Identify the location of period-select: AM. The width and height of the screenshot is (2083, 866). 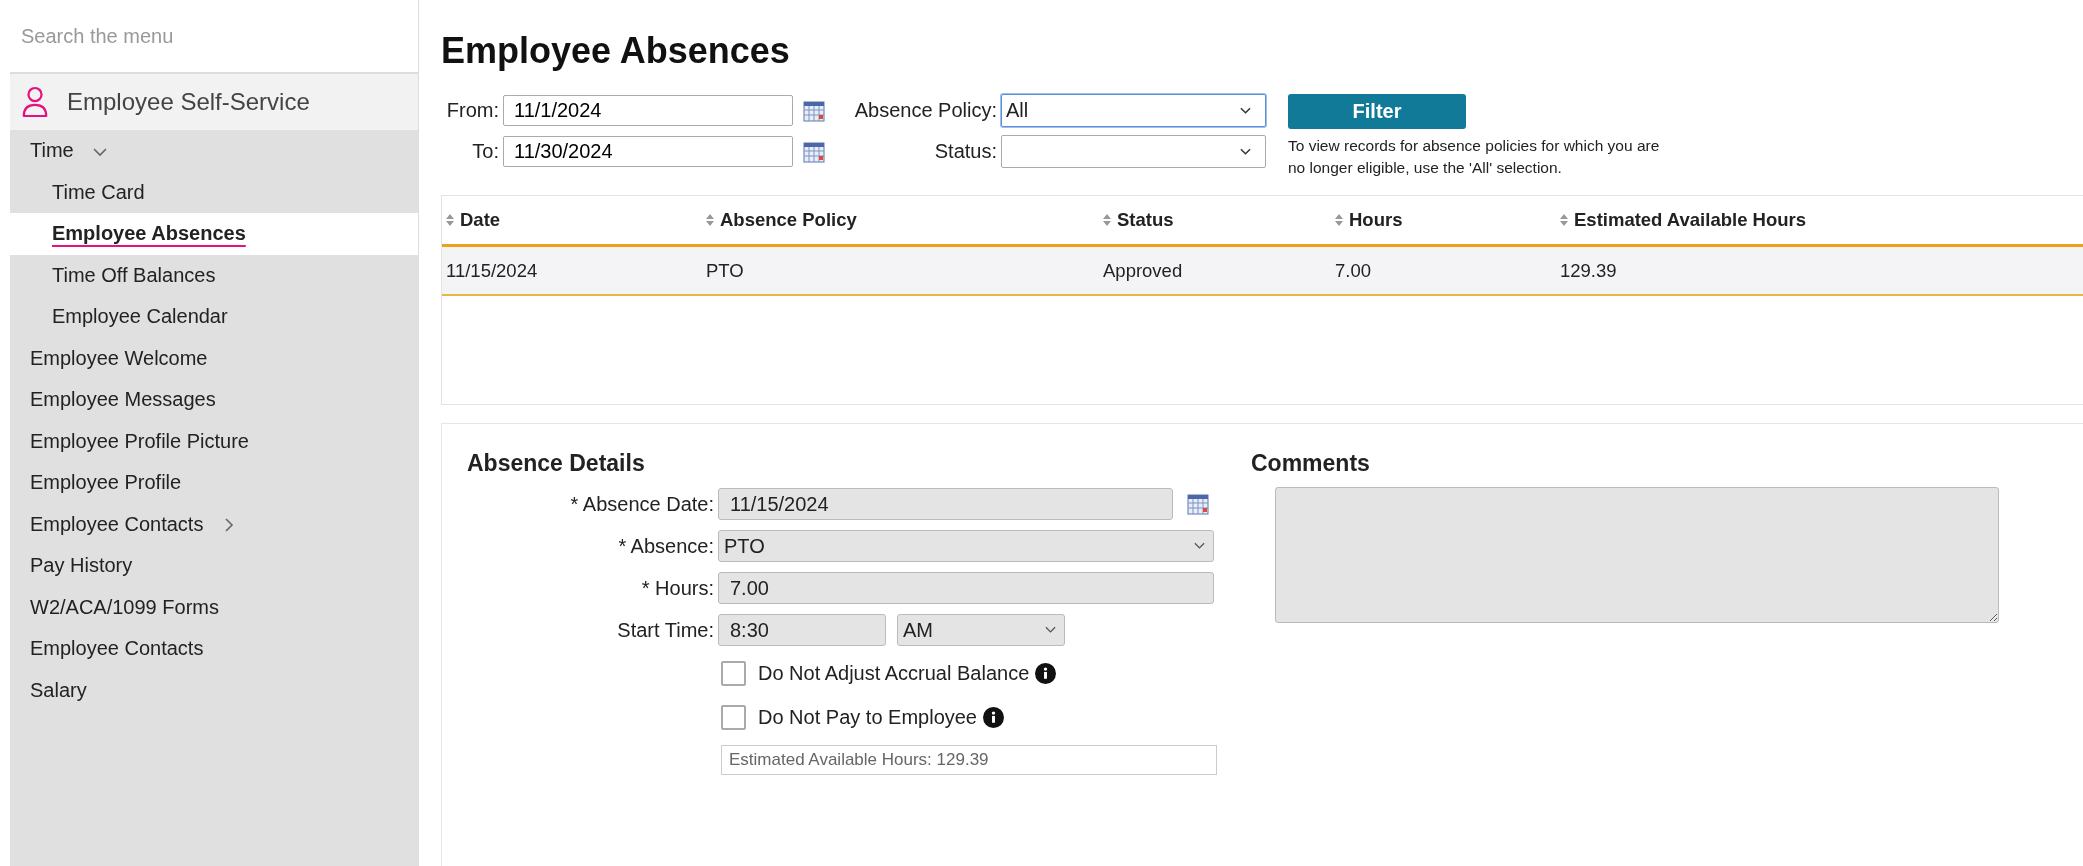
(981, 630).